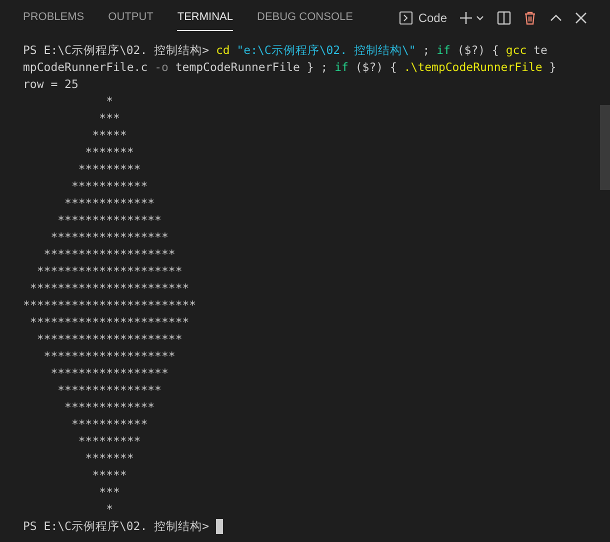 Image resolution: width=610 pixels, height=542 pixels. I want to click on chevron-down-icon, so click(480, 18).